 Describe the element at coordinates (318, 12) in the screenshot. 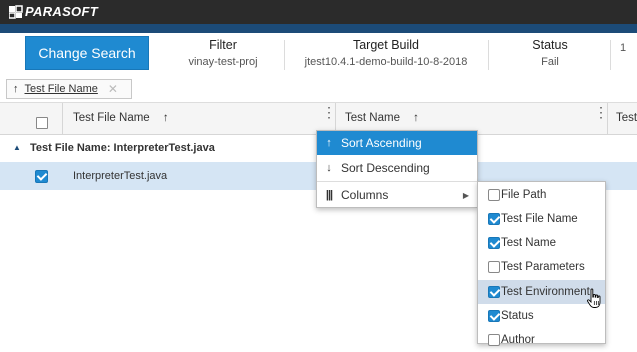

I see `top-bar: PARASOFT` at that location.